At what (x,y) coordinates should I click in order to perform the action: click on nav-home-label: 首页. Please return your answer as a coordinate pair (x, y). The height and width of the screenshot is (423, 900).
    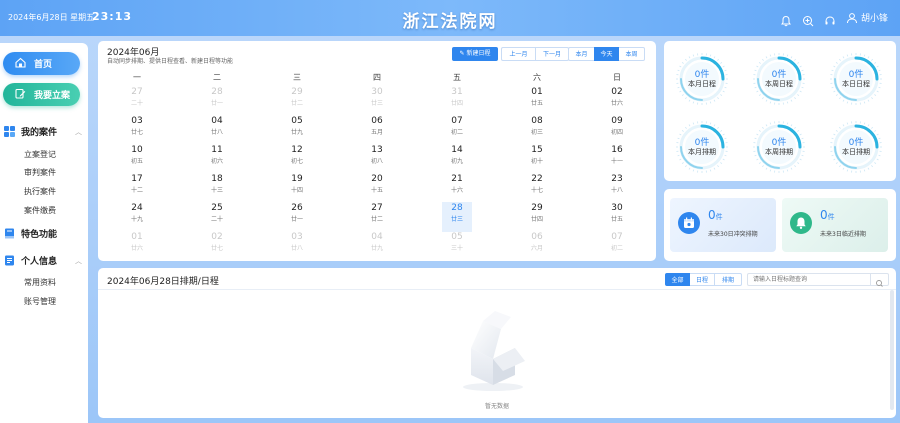
    Looking at the image, I should click on (43, 65).